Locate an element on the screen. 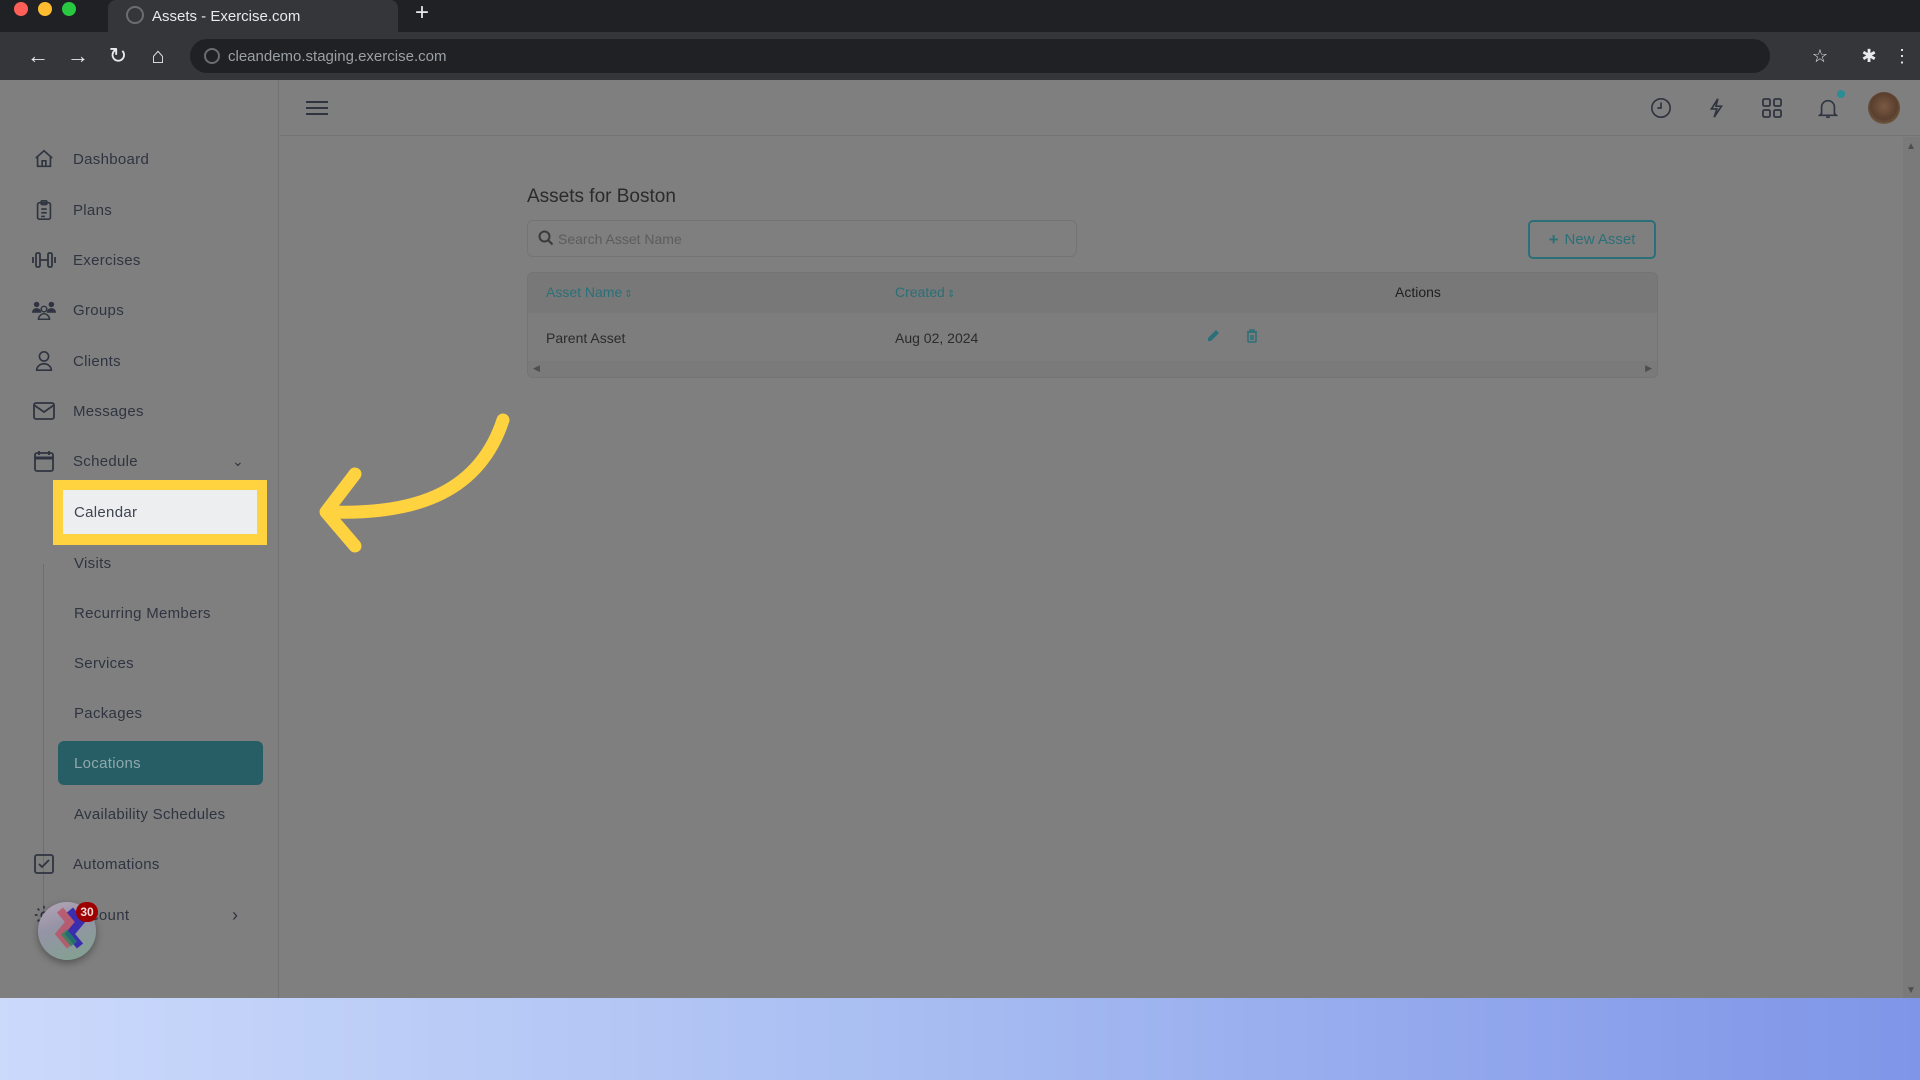  new-asset-button: + New Asset is located at coordinates (1592, 239).